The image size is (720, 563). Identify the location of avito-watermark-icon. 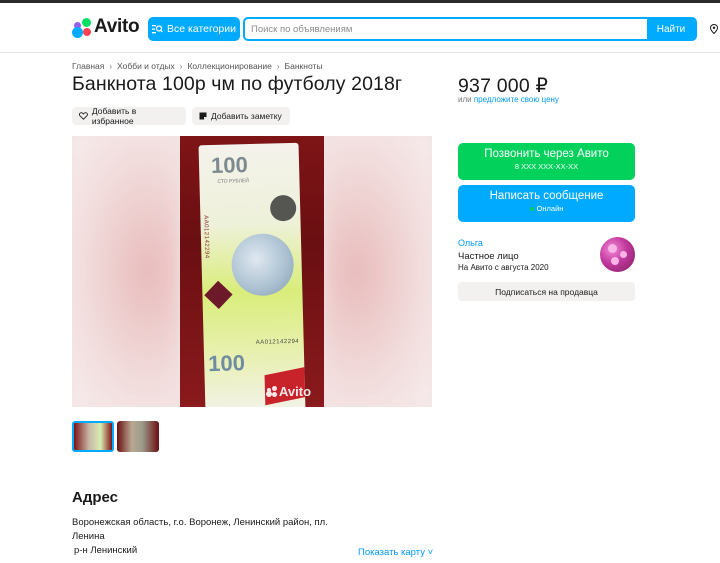
(271, 391).